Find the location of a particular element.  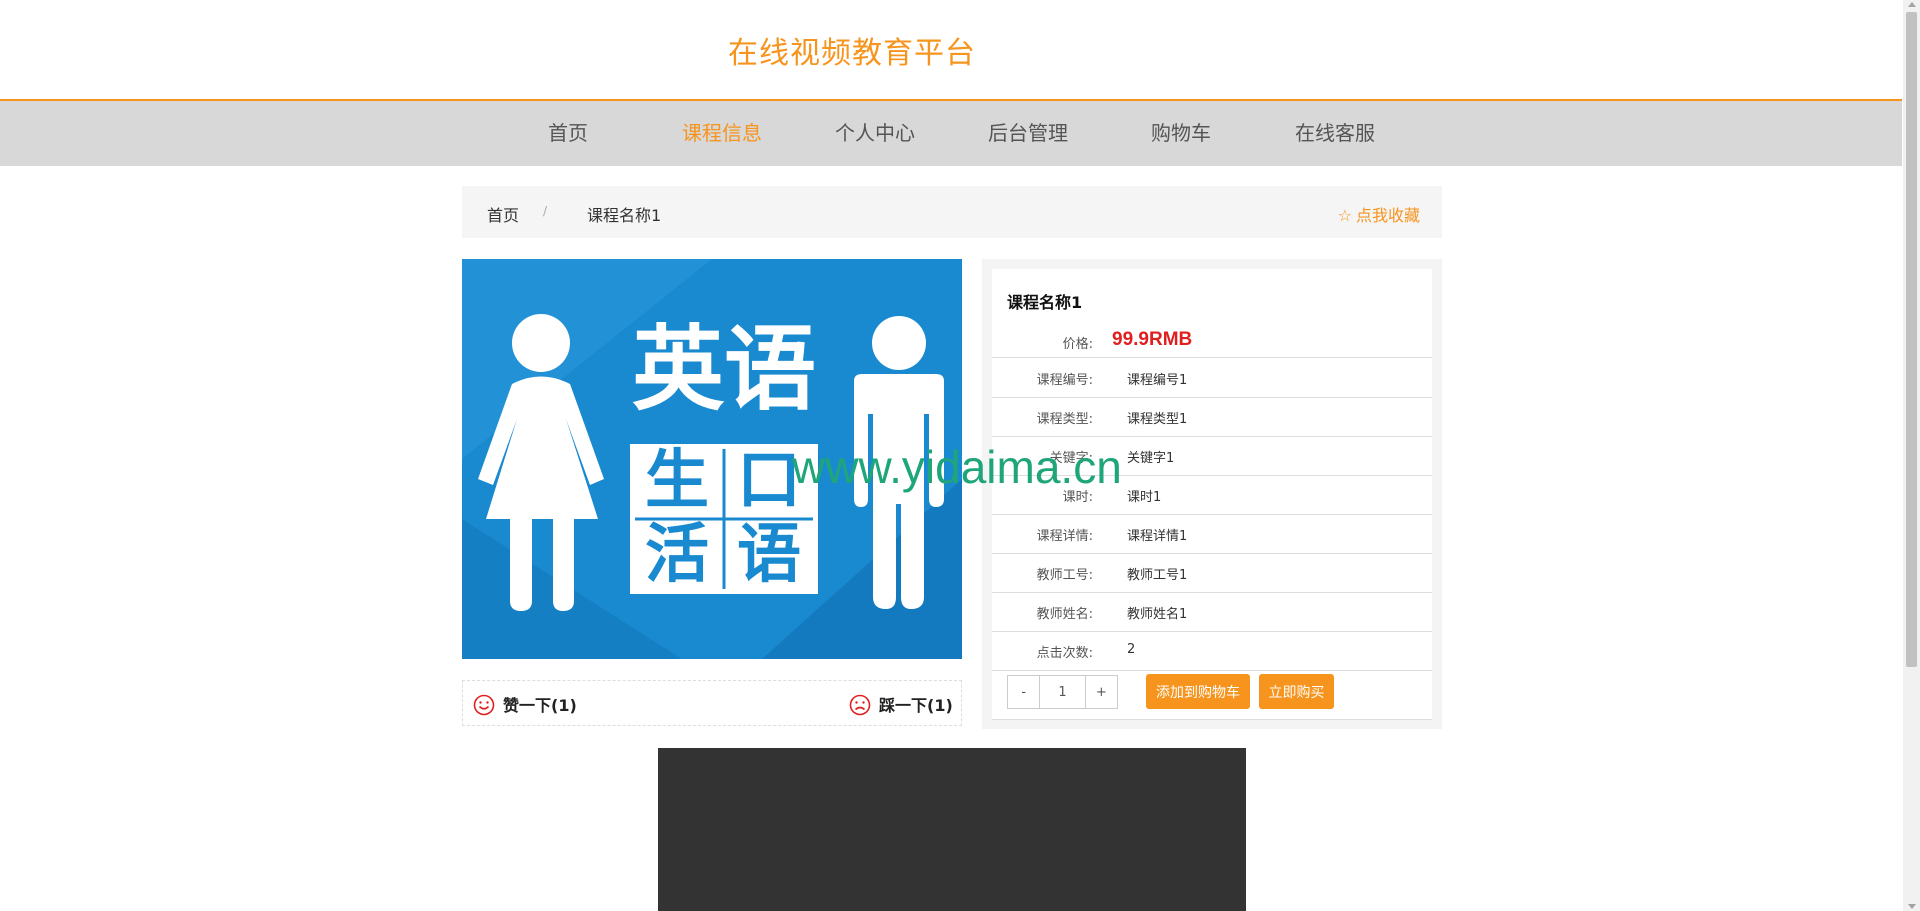

detail-value: 课程编号1 is located at coordinates (1157, 380).